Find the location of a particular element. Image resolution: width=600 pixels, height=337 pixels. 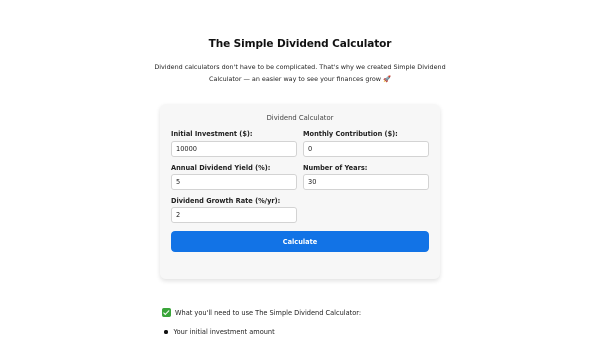

years-input is located at coordinates (366, 182).